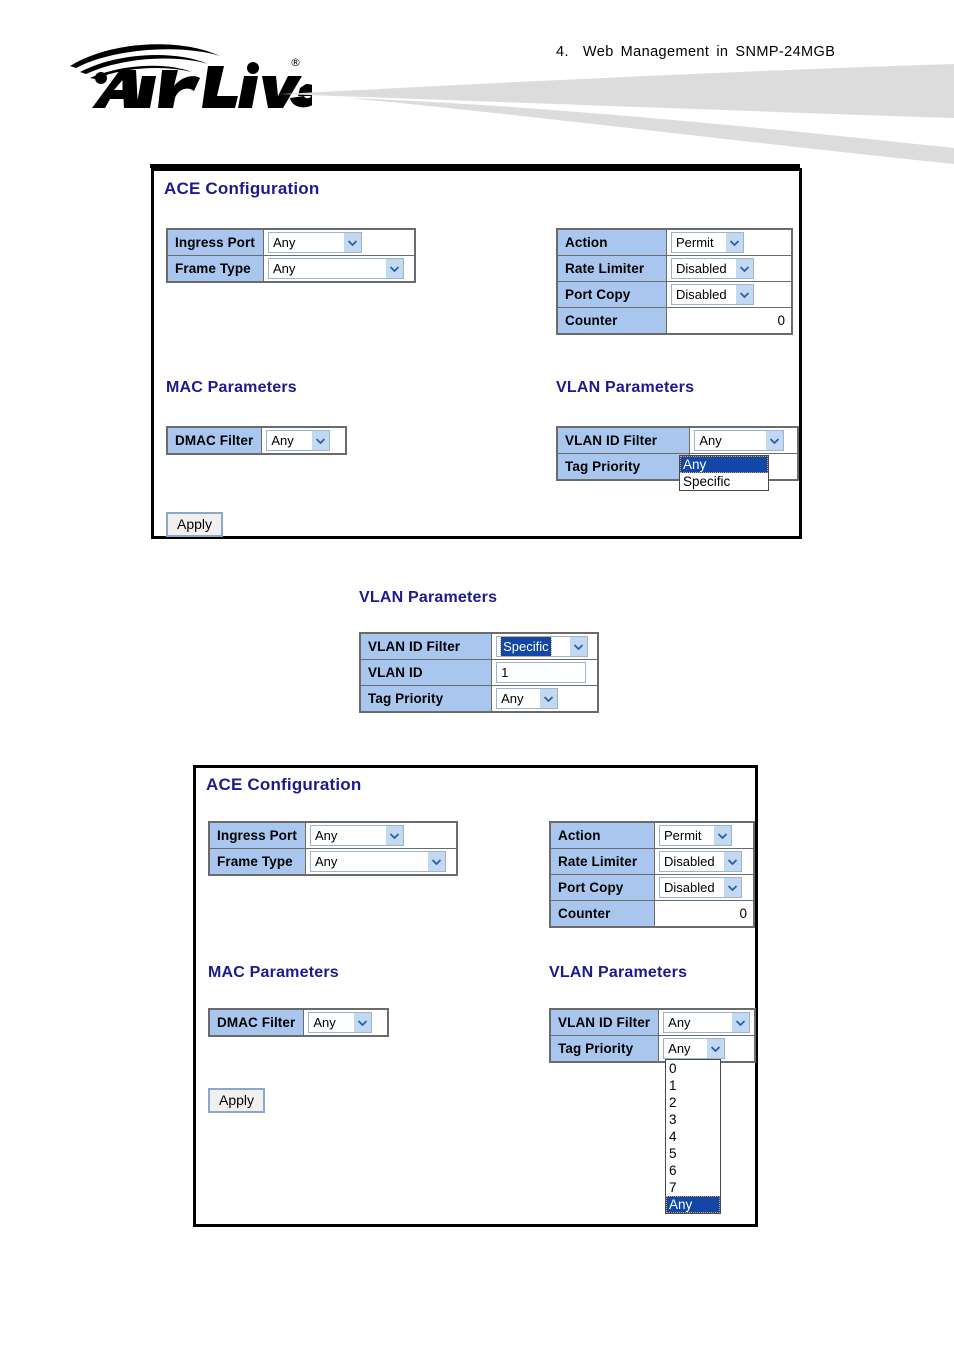 Image resolution: width=954 pixels, height=1350 pixels. I want to click on dropdown-option-0: 0, so click(693, 1068).